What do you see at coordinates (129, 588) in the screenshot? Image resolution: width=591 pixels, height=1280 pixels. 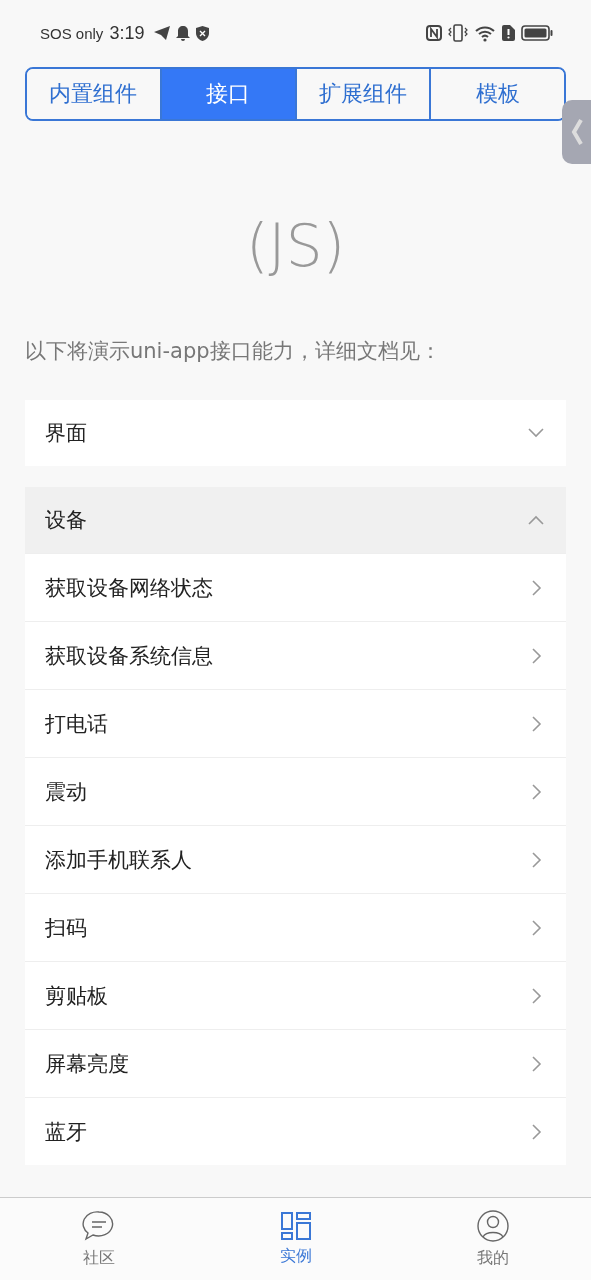 I see `item-label: 获取设备网络状态` at bounding box center [129, 588].